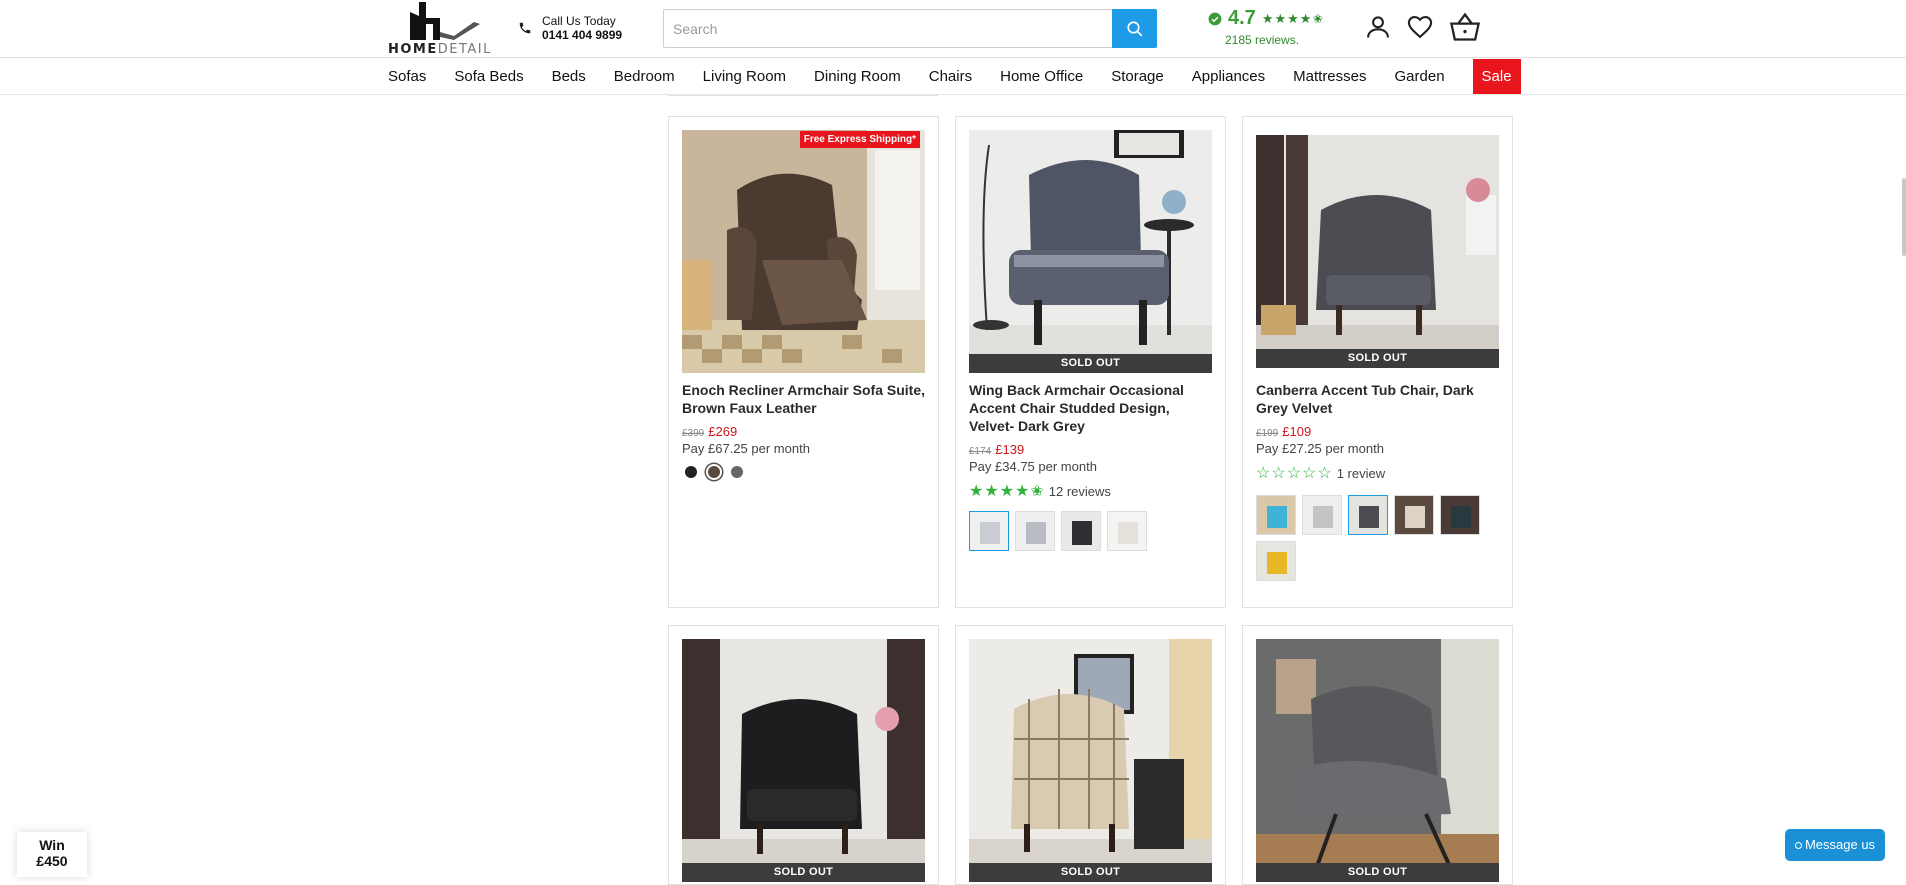 This screenshot has height=885, width=1906. I want to click on chat-icon, so click(1798, 845).